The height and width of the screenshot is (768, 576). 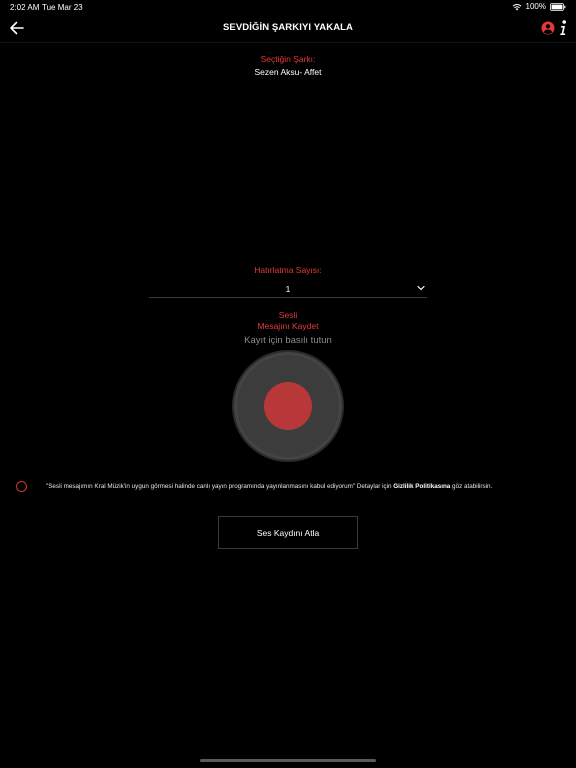 What do you see at coordinates (288, 270) in the screenshot?
I see `reminder-count-label: Hatırlatma Sayısı:` at bounding box center [288, 270].